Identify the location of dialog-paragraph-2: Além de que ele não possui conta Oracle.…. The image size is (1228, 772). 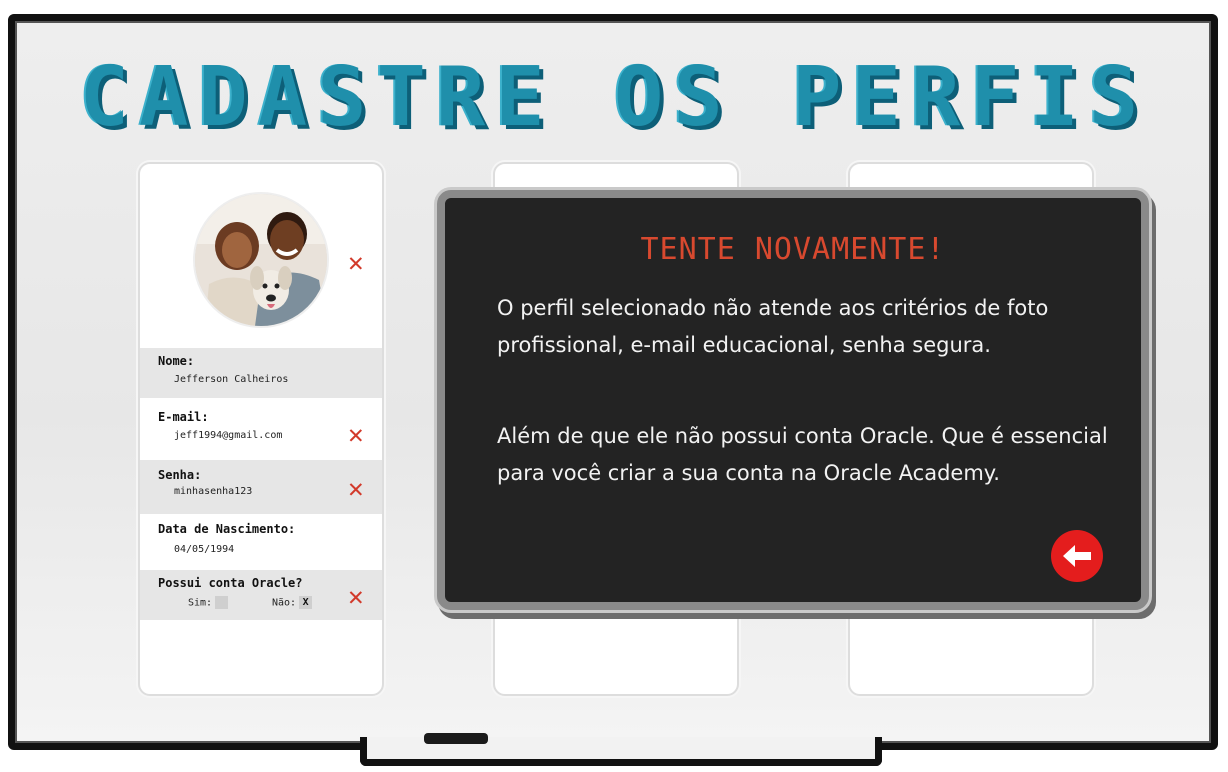
(802, 454).